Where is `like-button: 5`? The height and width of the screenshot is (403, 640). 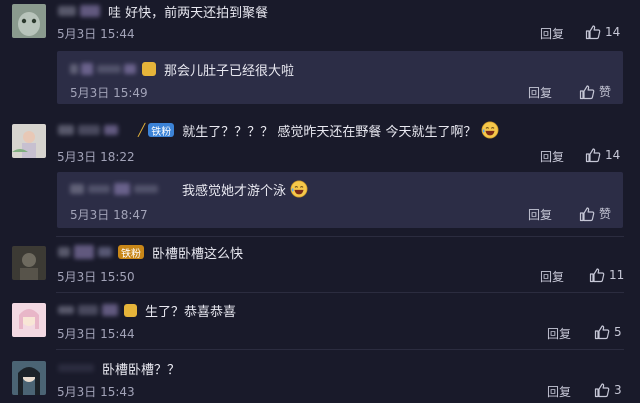 like-button: 5 is located at coordinates (608, 332).